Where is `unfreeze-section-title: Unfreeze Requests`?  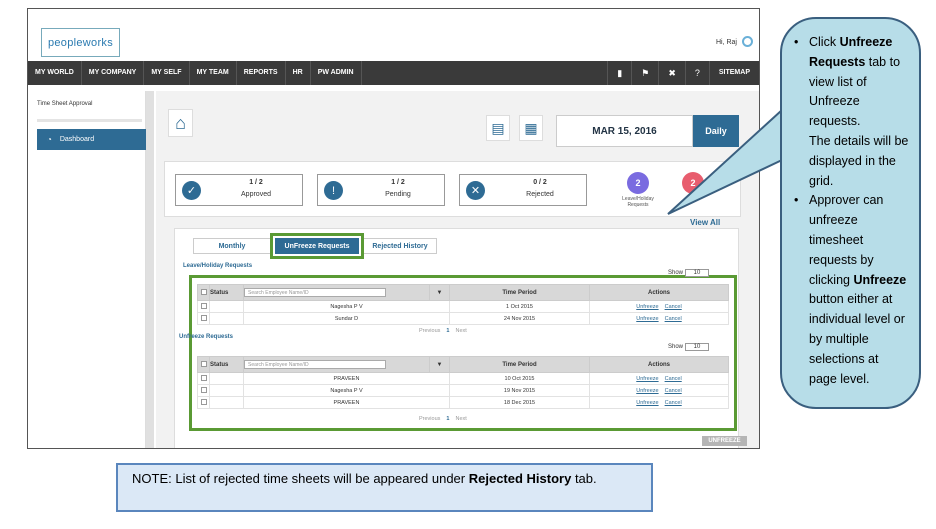 unfreeze-section-title: Unfreeze Requests is located at coordinates (206, 337).